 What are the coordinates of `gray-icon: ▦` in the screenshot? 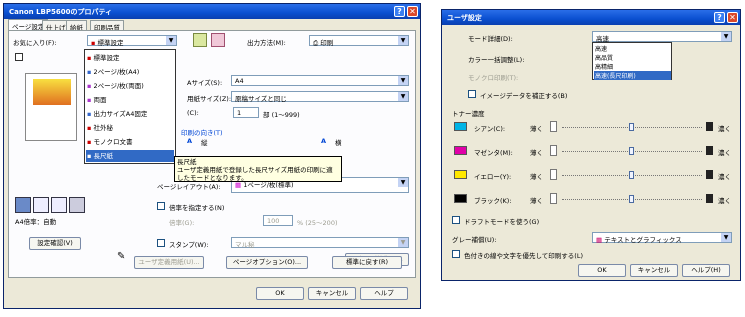 It's located at (600, 240).